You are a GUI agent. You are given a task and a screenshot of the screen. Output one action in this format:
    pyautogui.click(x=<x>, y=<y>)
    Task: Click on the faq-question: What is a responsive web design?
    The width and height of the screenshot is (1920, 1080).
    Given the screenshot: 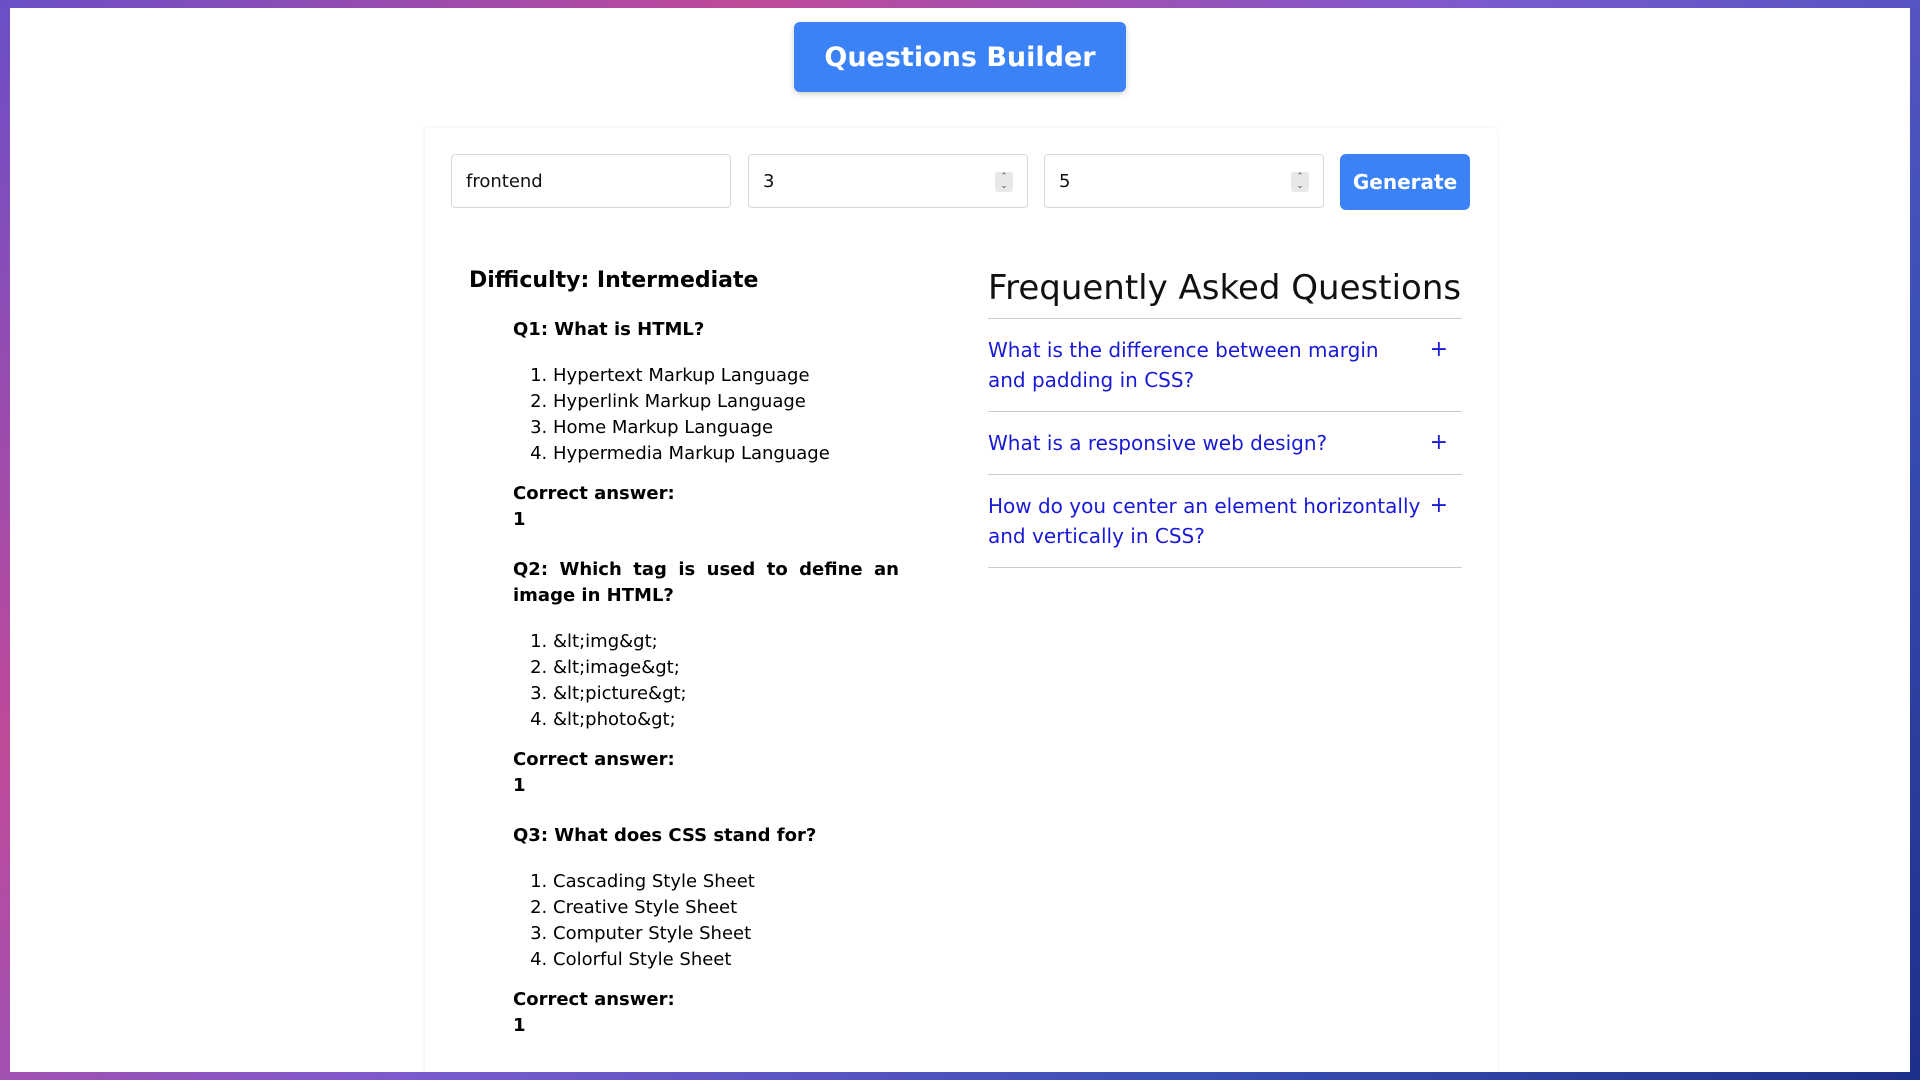 What is the action you would take?
    pyautogui.click(x=1158, y=443)
    